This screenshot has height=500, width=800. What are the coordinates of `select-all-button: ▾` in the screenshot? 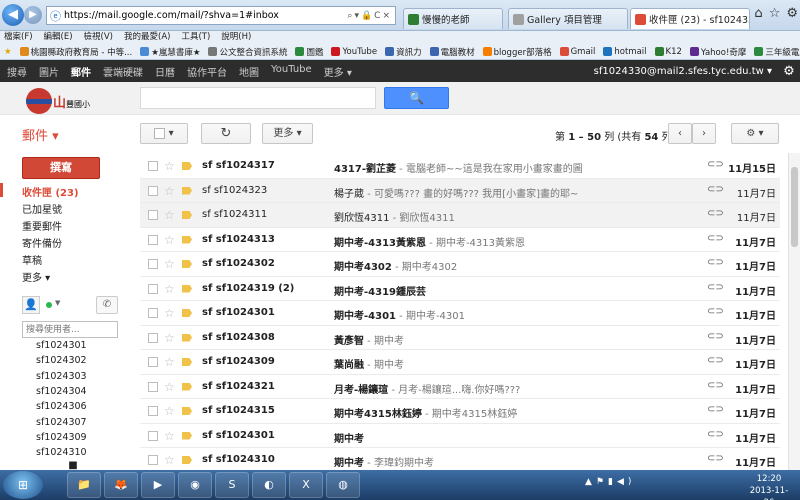 It's located at (164, 133).